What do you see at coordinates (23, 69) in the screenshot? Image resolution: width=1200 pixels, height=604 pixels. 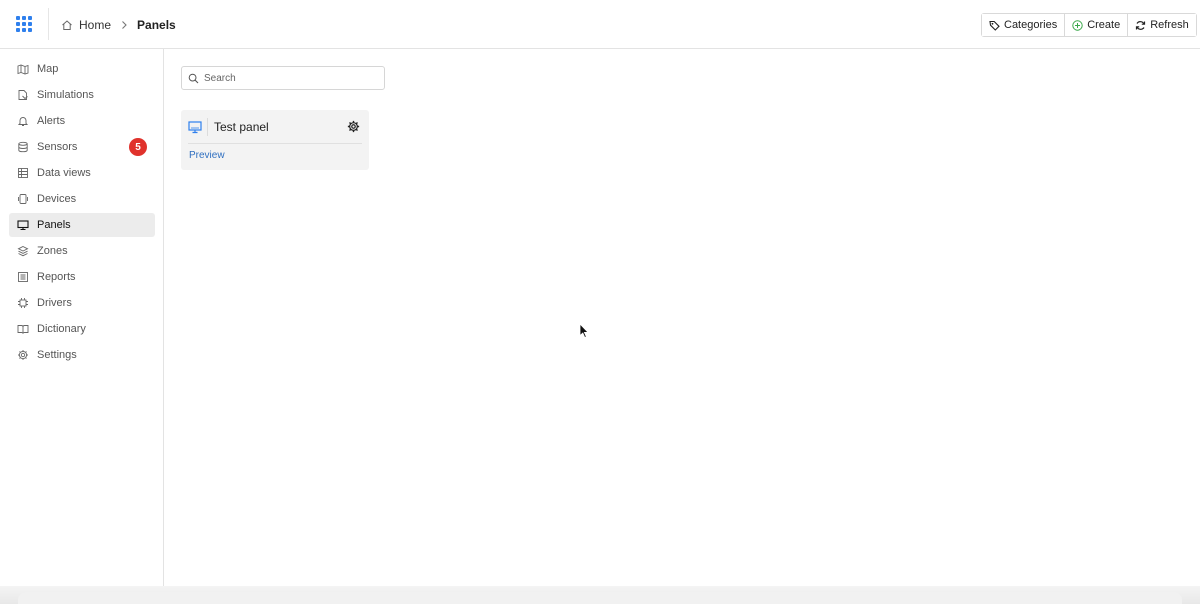 I see `map-icon` at bounding box center [23, 69].